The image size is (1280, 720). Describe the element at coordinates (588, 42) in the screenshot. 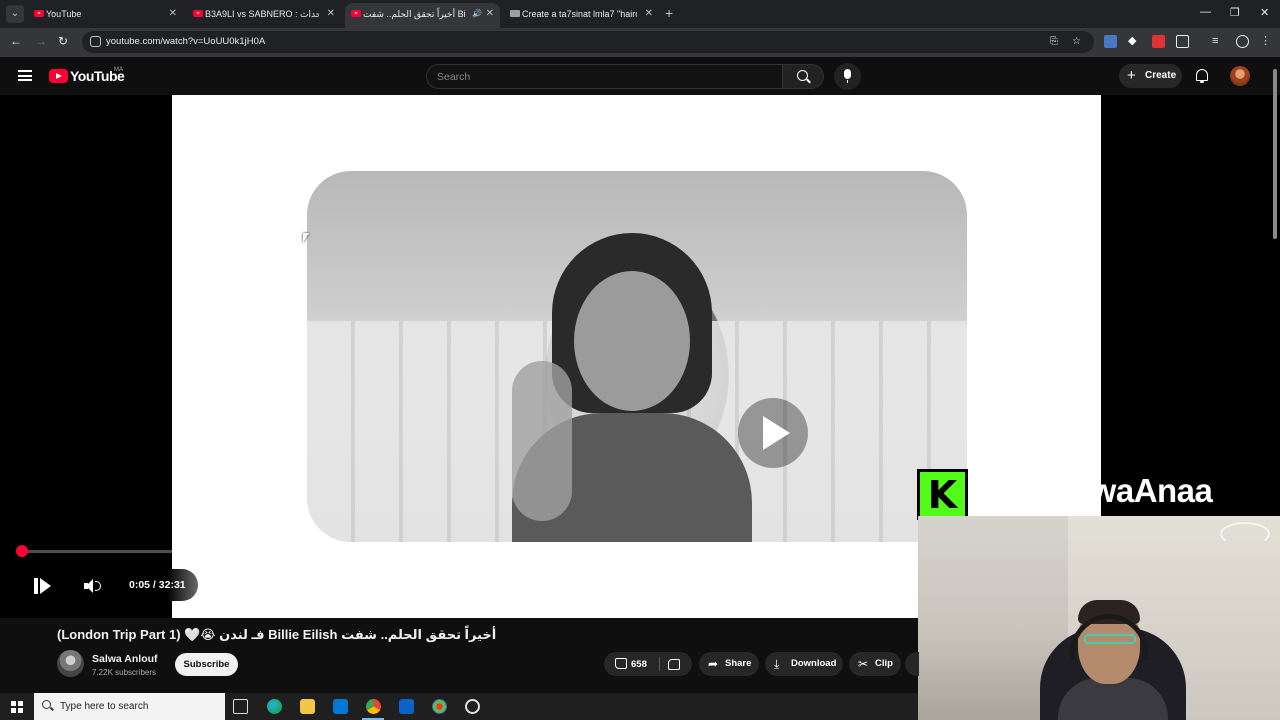

I see `address-bar: youtube.com/watch?v=UoUU0k1jH0A ⎘ ☆` at that location.